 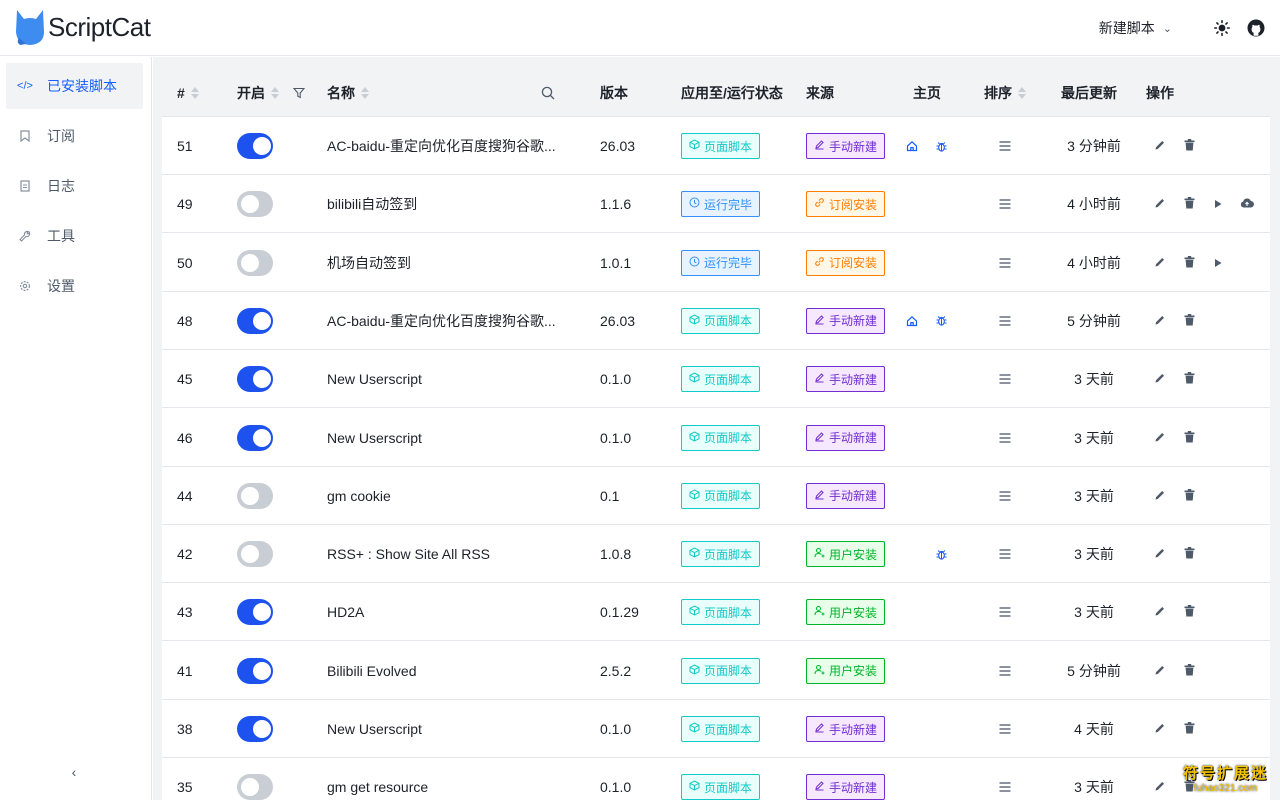 I want to click on filter-icon, so click(x=299, y=93).